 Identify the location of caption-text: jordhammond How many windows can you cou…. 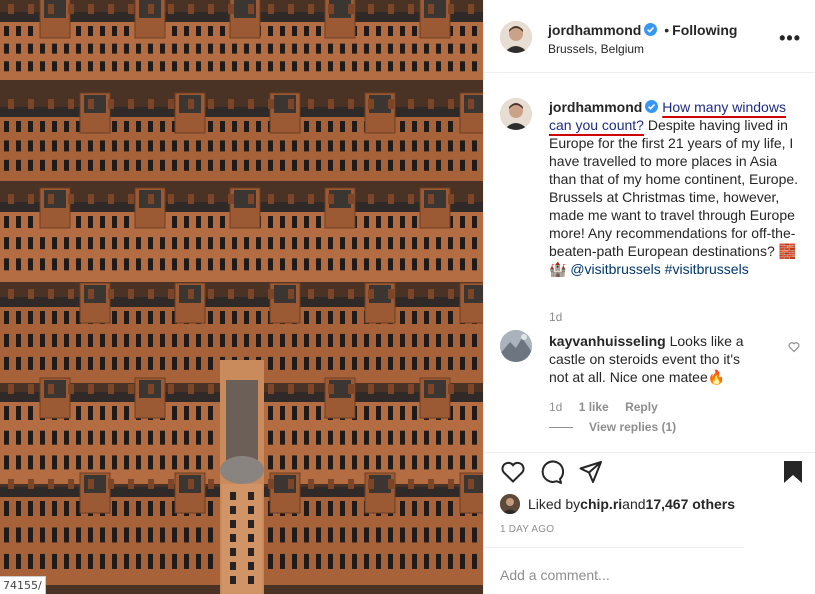
(675, 188).